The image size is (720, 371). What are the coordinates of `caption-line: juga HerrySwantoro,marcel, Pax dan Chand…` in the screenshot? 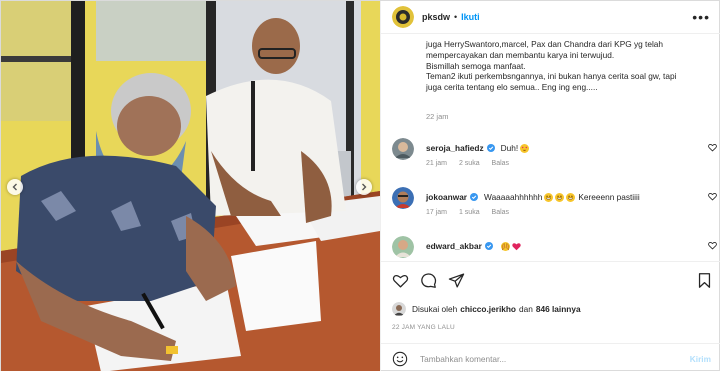 It's located at (545, 44).